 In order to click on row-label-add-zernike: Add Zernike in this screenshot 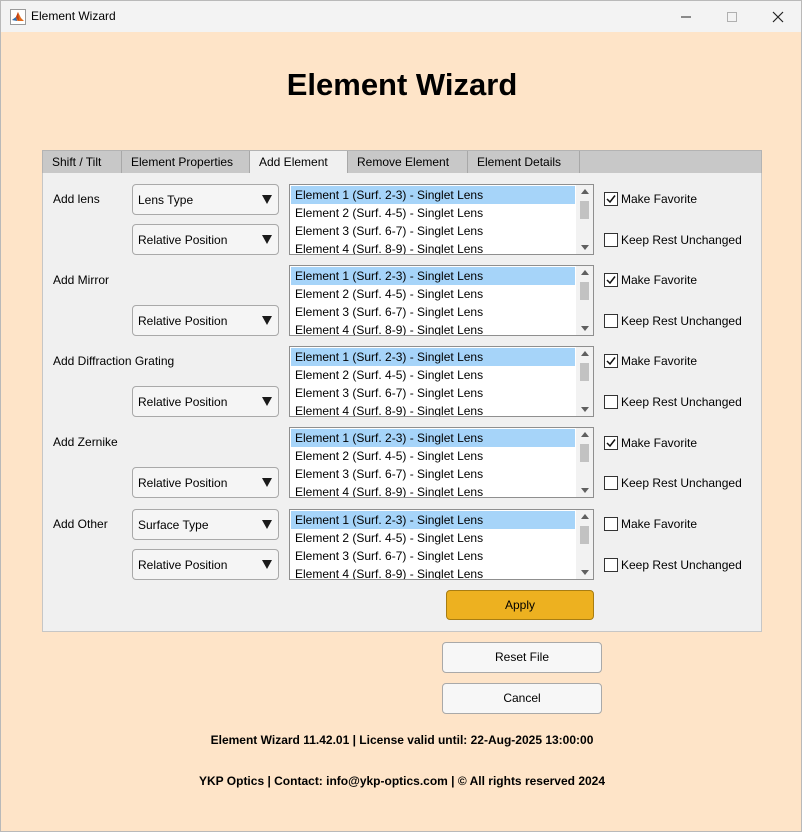, I will do `click(85, 442)`.